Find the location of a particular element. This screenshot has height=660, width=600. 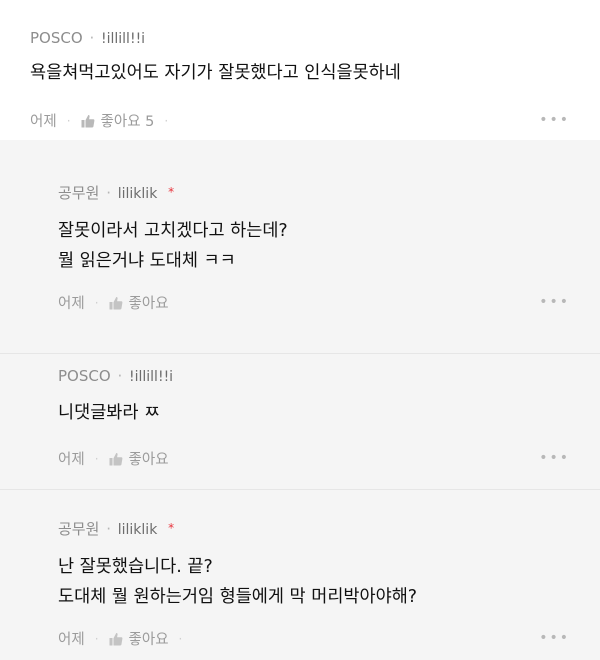

comment-body: 잘못이라서 고치겠다고 하는데? 뭘 읽은거냐 도대체 ㅋㅋ is located at coordinates (173, 246).